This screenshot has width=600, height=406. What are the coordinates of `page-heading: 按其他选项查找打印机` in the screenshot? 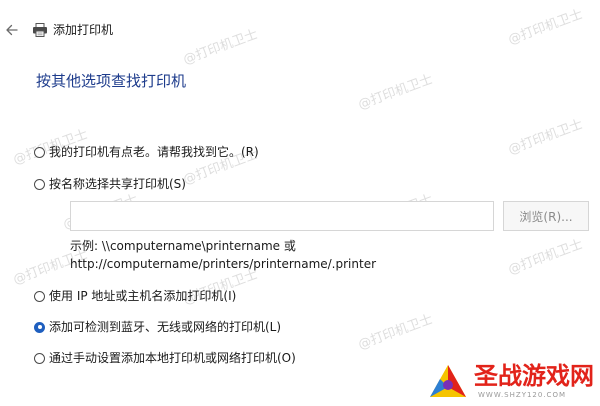 It's located at (111, 81).